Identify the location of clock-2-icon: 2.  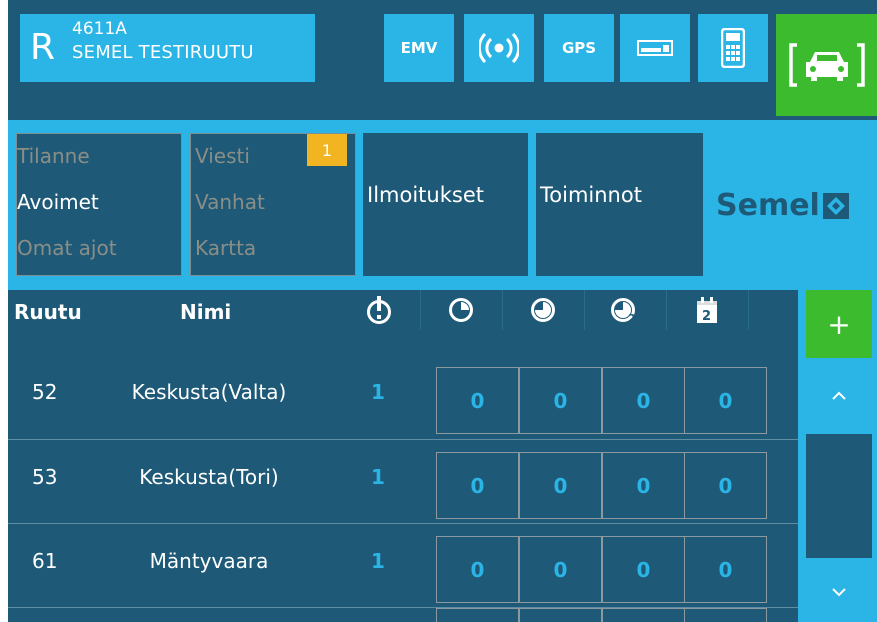
(623, 310).